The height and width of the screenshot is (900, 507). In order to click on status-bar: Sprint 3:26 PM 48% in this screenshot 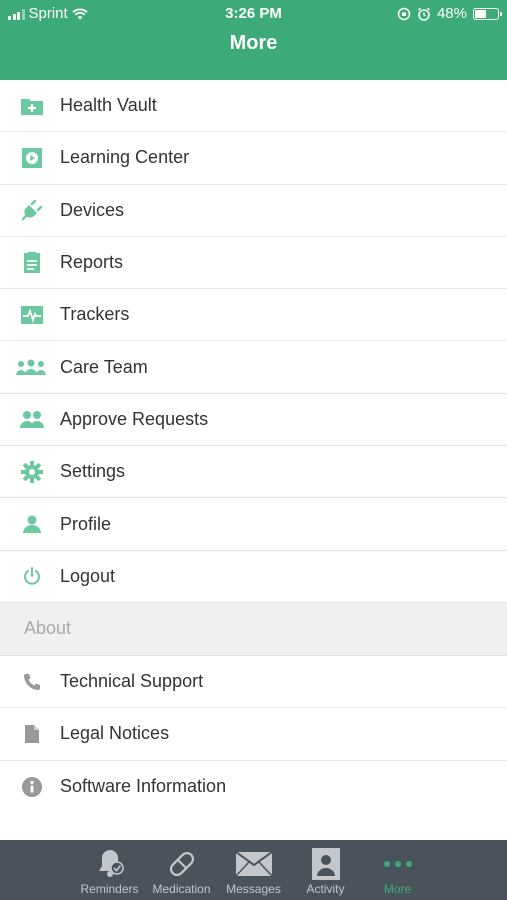, I will do `click(253, 14)`.